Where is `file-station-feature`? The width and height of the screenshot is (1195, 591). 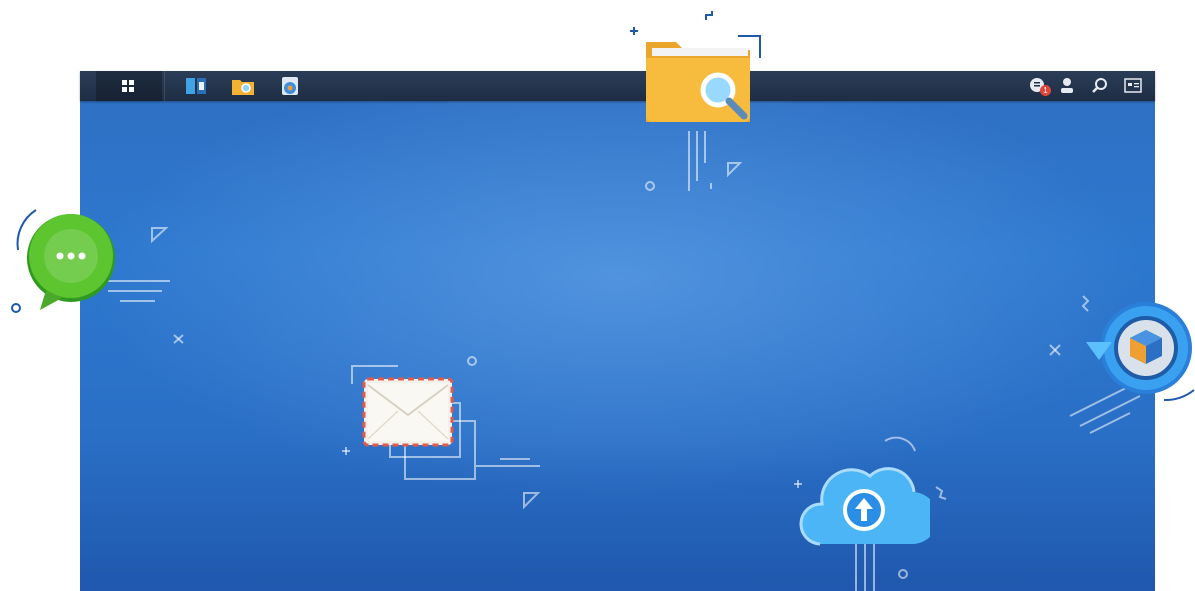 file-station-feature is located at coordinates (698, 66).